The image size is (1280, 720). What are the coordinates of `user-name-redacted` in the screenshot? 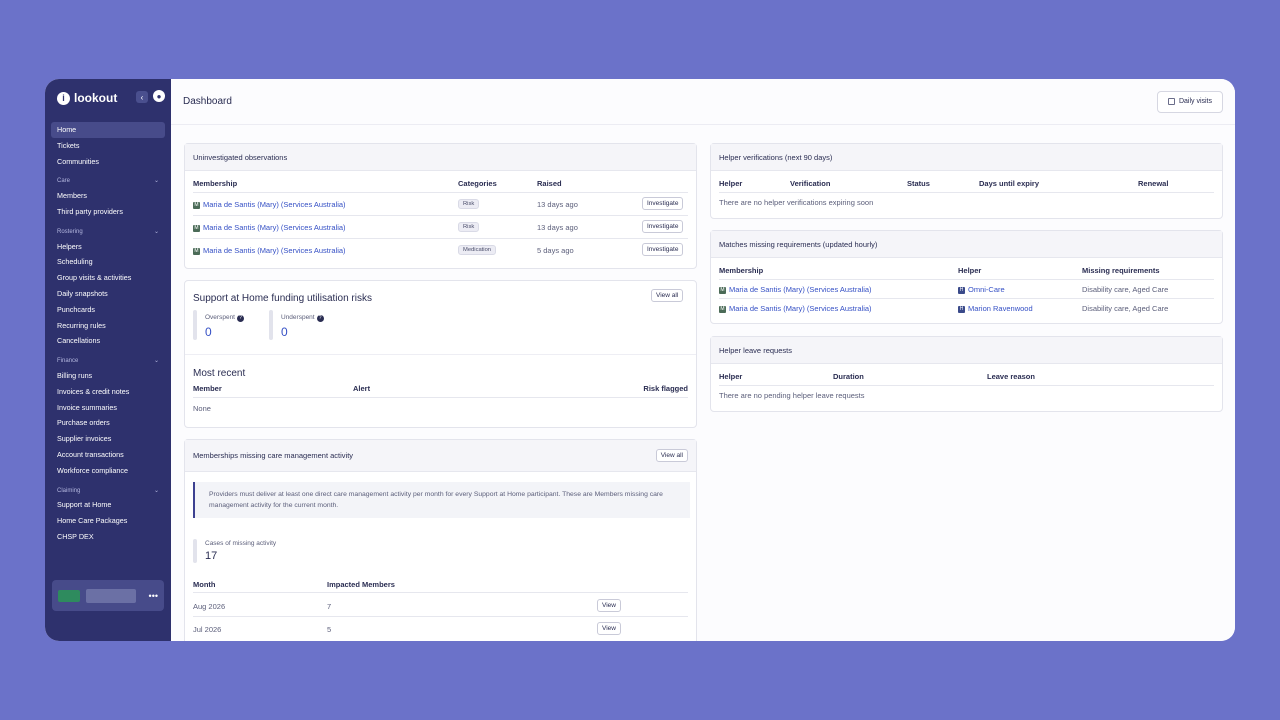 It's located at (111, 595).